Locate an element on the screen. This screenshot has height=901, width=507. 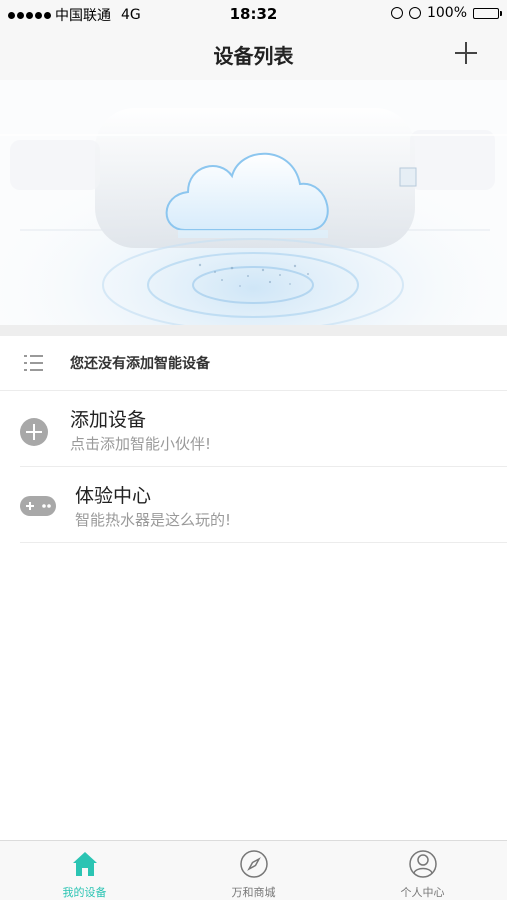
user-icon is located at coordinates (423, 864).